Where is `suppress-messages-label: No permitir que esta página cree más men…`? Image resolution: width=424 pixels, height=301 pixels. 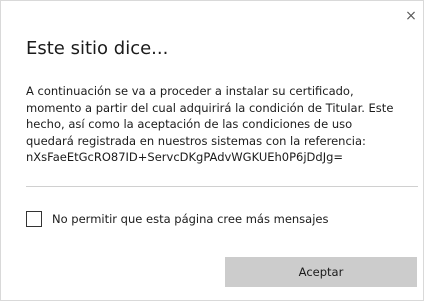 suppress-messages-label: No permitir que esta página cree más men… is located at coordinates (190, 219).